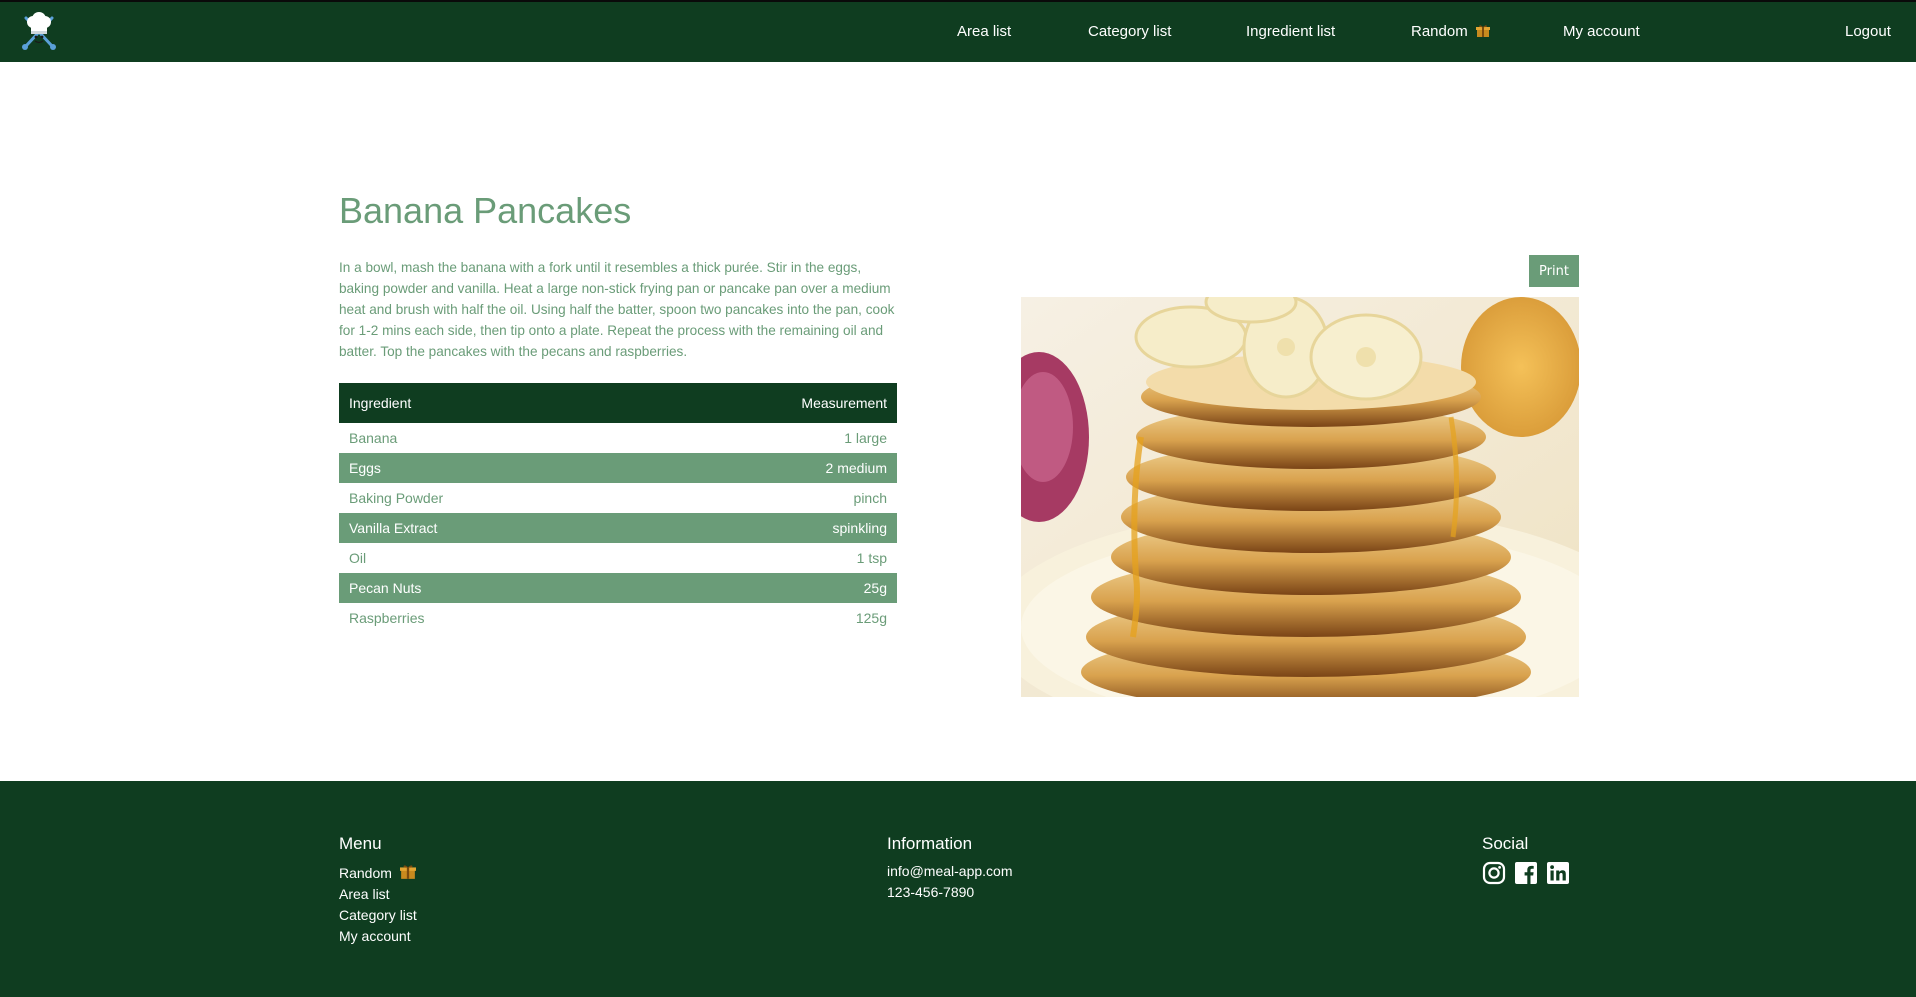 The height and width of the screenshot is (997, 1916). Describe the element at coordinates (365, 873) in the screenshot. I see `footer-link-random-label: Random` at that location.